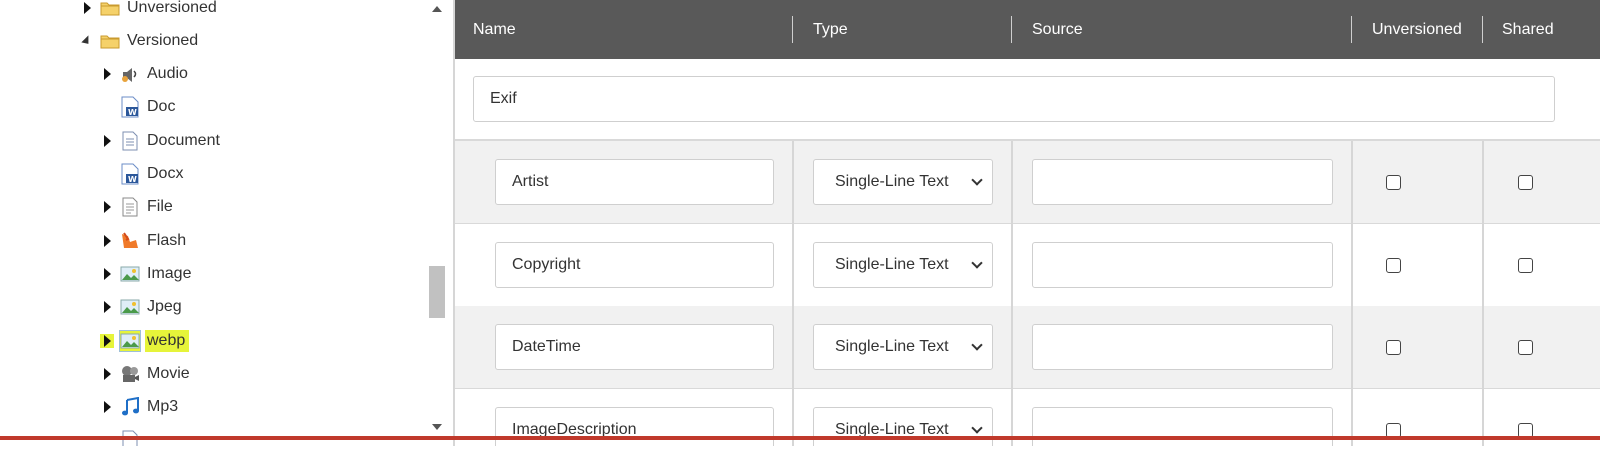 The width and height of the screenshot is (1600, 450). Describe the element at coordinates (161, 106) in the screenshot. I see `tree-item-label: Doc` at that location.